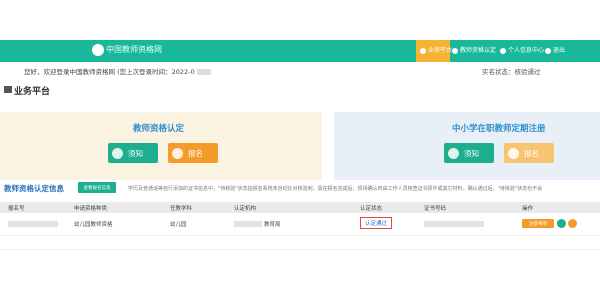  I want to click on notes-button: 注意事项, so click(538, 223).